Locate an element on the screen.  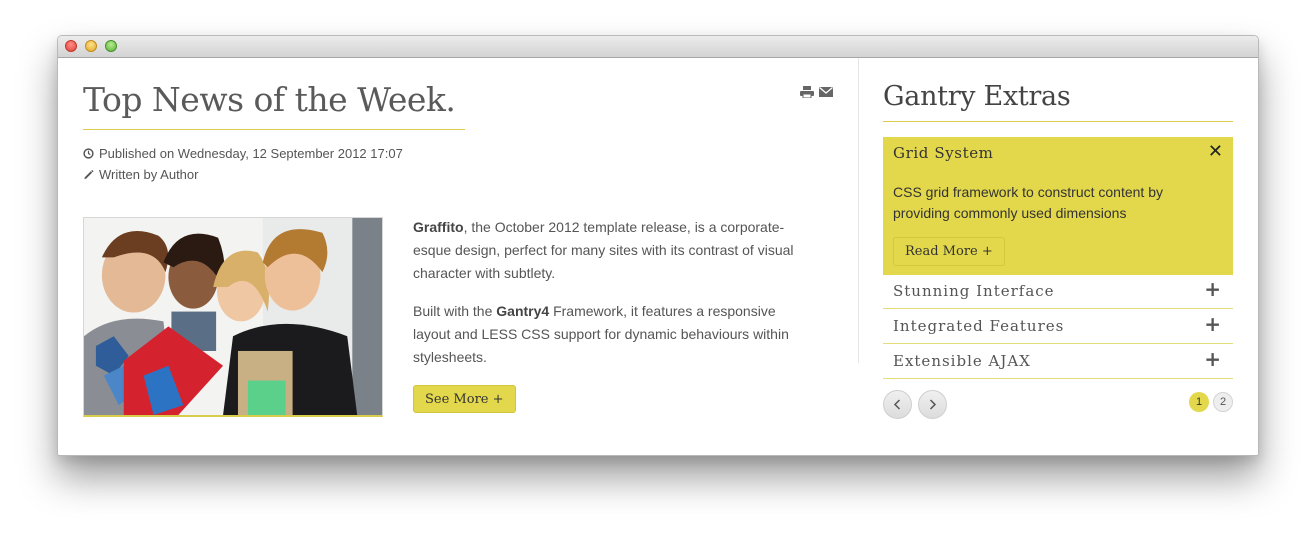
framework-name: Gantry4 is located at coordinates (523, 311).